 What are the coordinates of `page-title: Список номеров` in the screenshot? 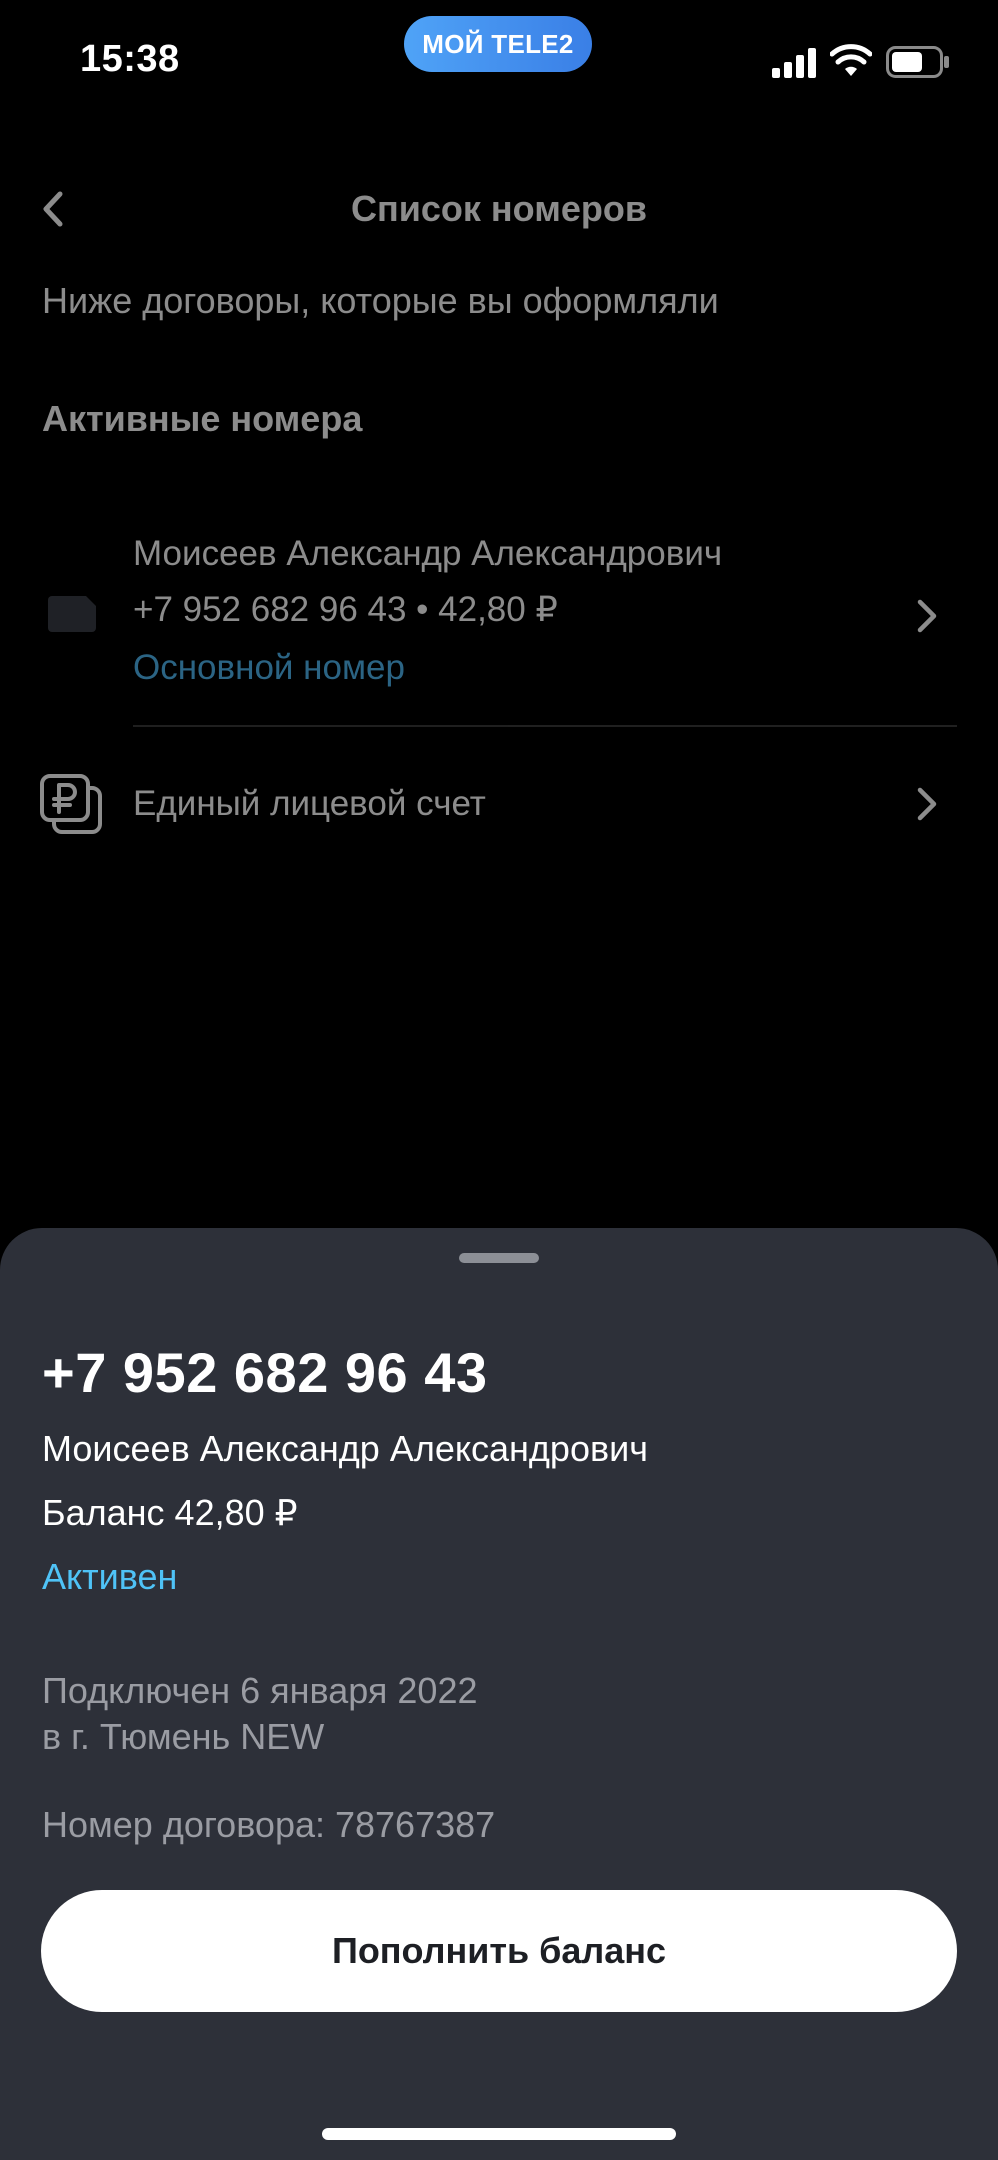 It's located at (499, 208).